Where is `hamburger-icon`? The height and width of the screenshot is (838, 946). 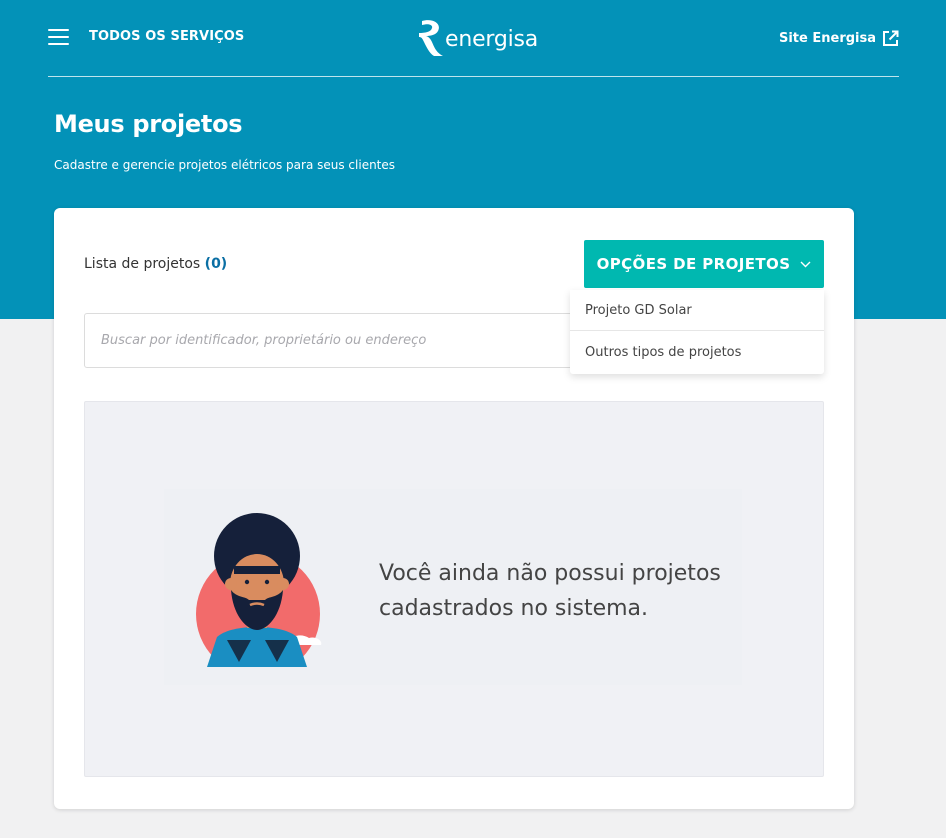 hamburger-icon is located at coordinates (59, 37).